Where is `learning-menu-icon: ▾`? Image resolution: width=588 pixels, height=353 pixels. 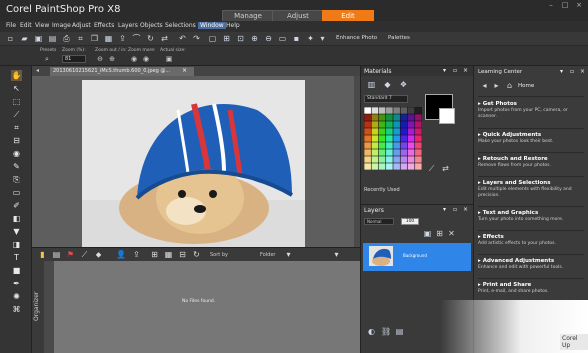 learning-menu-icon: ▾ is located at coordinates (561, 71).